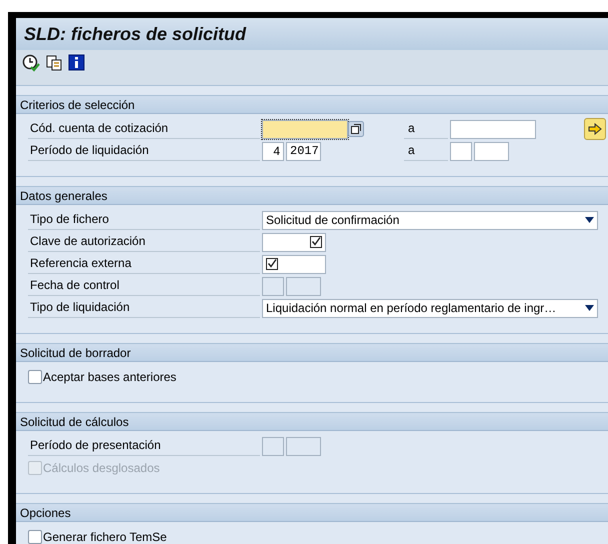  What do you see at coordinates (135, 34) in the screenshot?
I see `window-title: SLD: ficheros de solicitud` at bounding box center [135, 34].